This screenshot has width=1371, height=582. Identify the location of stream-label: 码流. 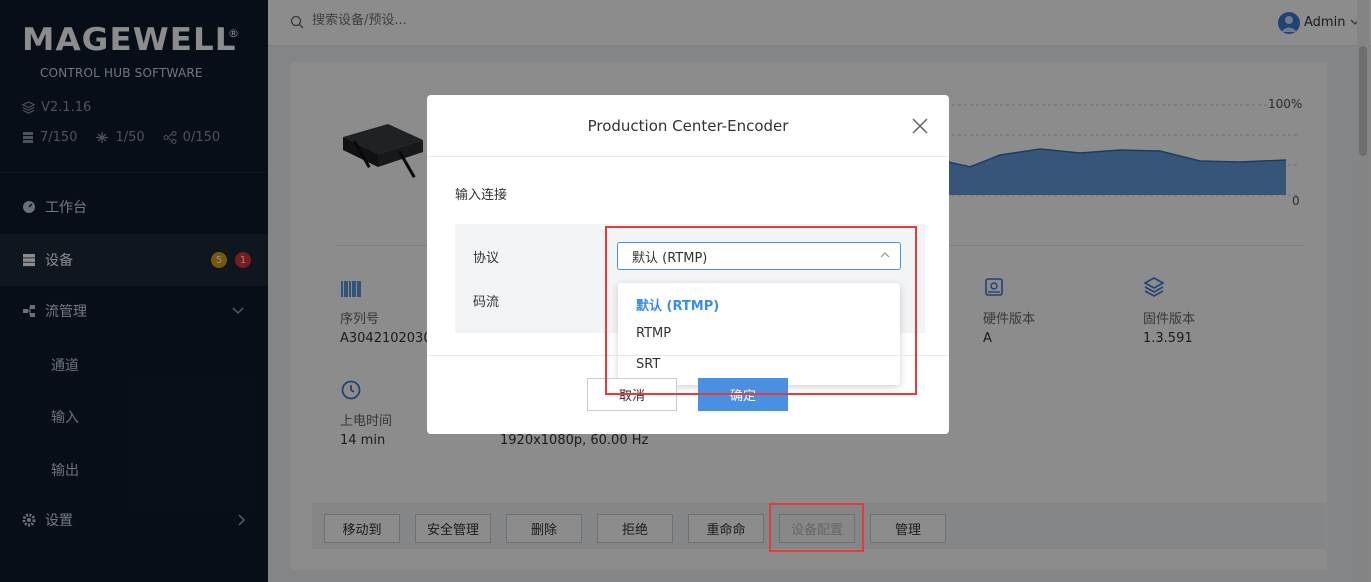
(486, 302).